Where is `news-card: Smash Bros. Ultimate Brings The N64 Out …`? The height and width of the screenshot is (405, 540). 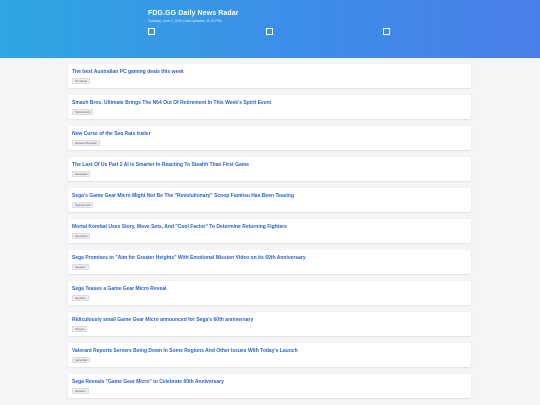 news-card: Smash Bros. Ultimate Brings The N64 Out … is located at coordinates (269, 107).